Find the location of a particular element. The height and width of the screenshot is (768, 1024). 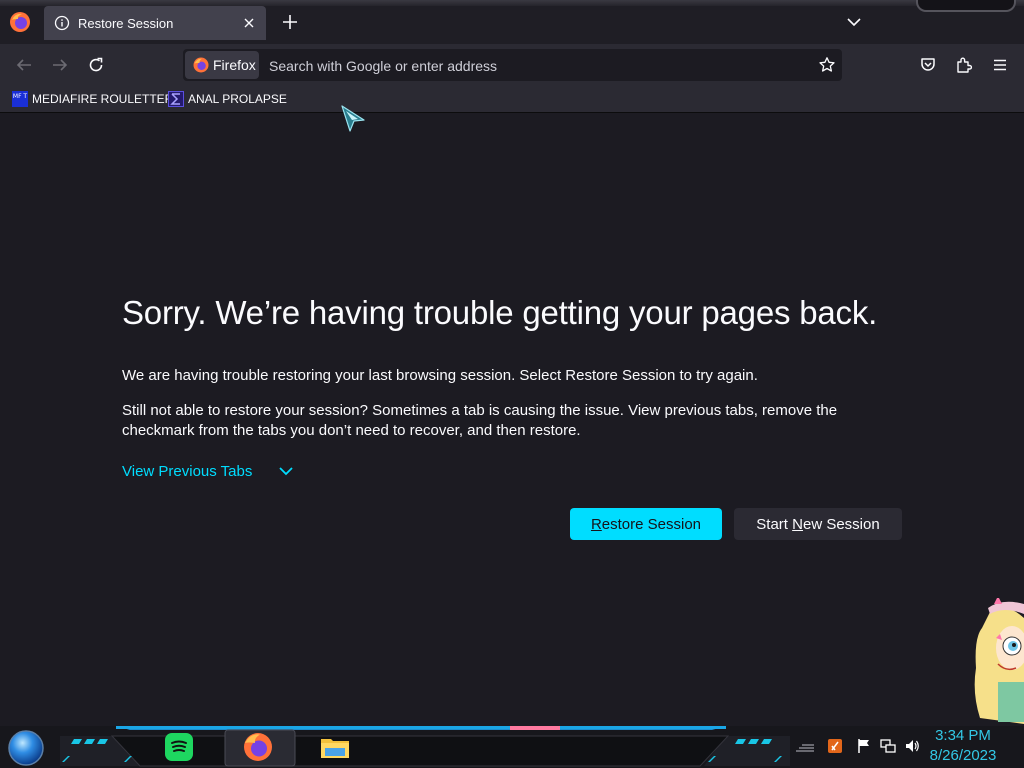

bookmark-anal-prolapse: ANAL PROLAPSE is located at coordinates (227, 99).